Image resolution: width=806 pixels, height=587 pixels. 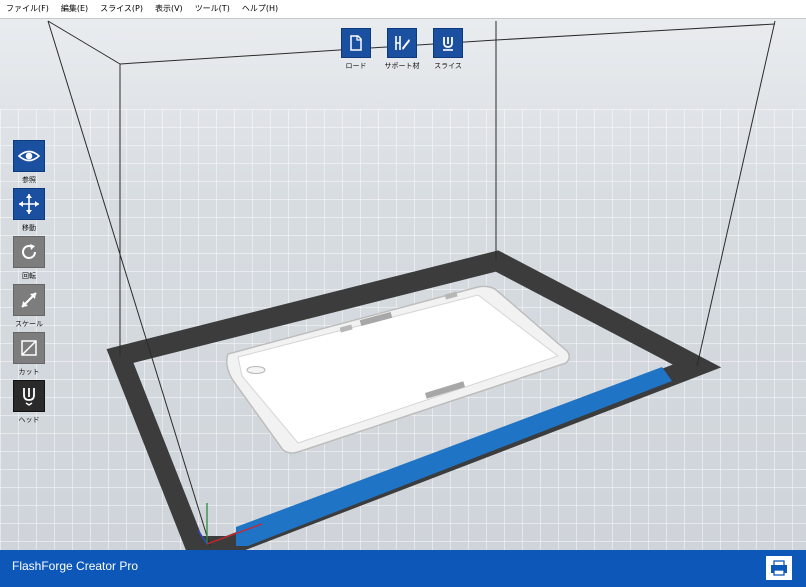 What do you see at coordinates (121, 9) in the screenshot?
I see `menu-slice: スライス(P)` at bounding box center [121, 9].